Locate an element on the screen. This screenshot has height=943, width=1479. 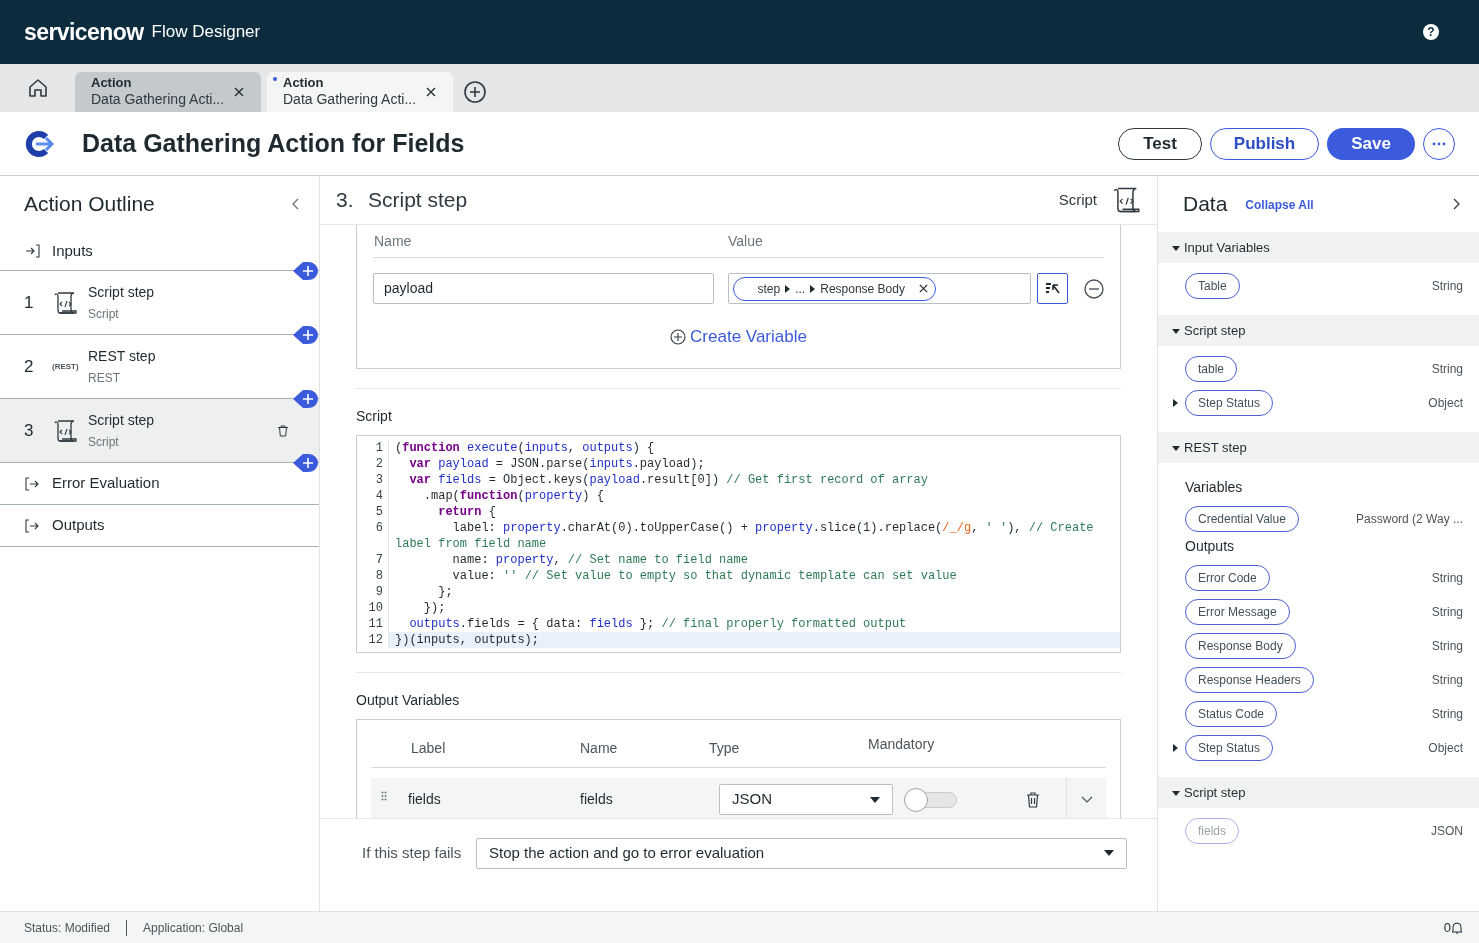
step-number: 3 is located at coordinates (29, 430).